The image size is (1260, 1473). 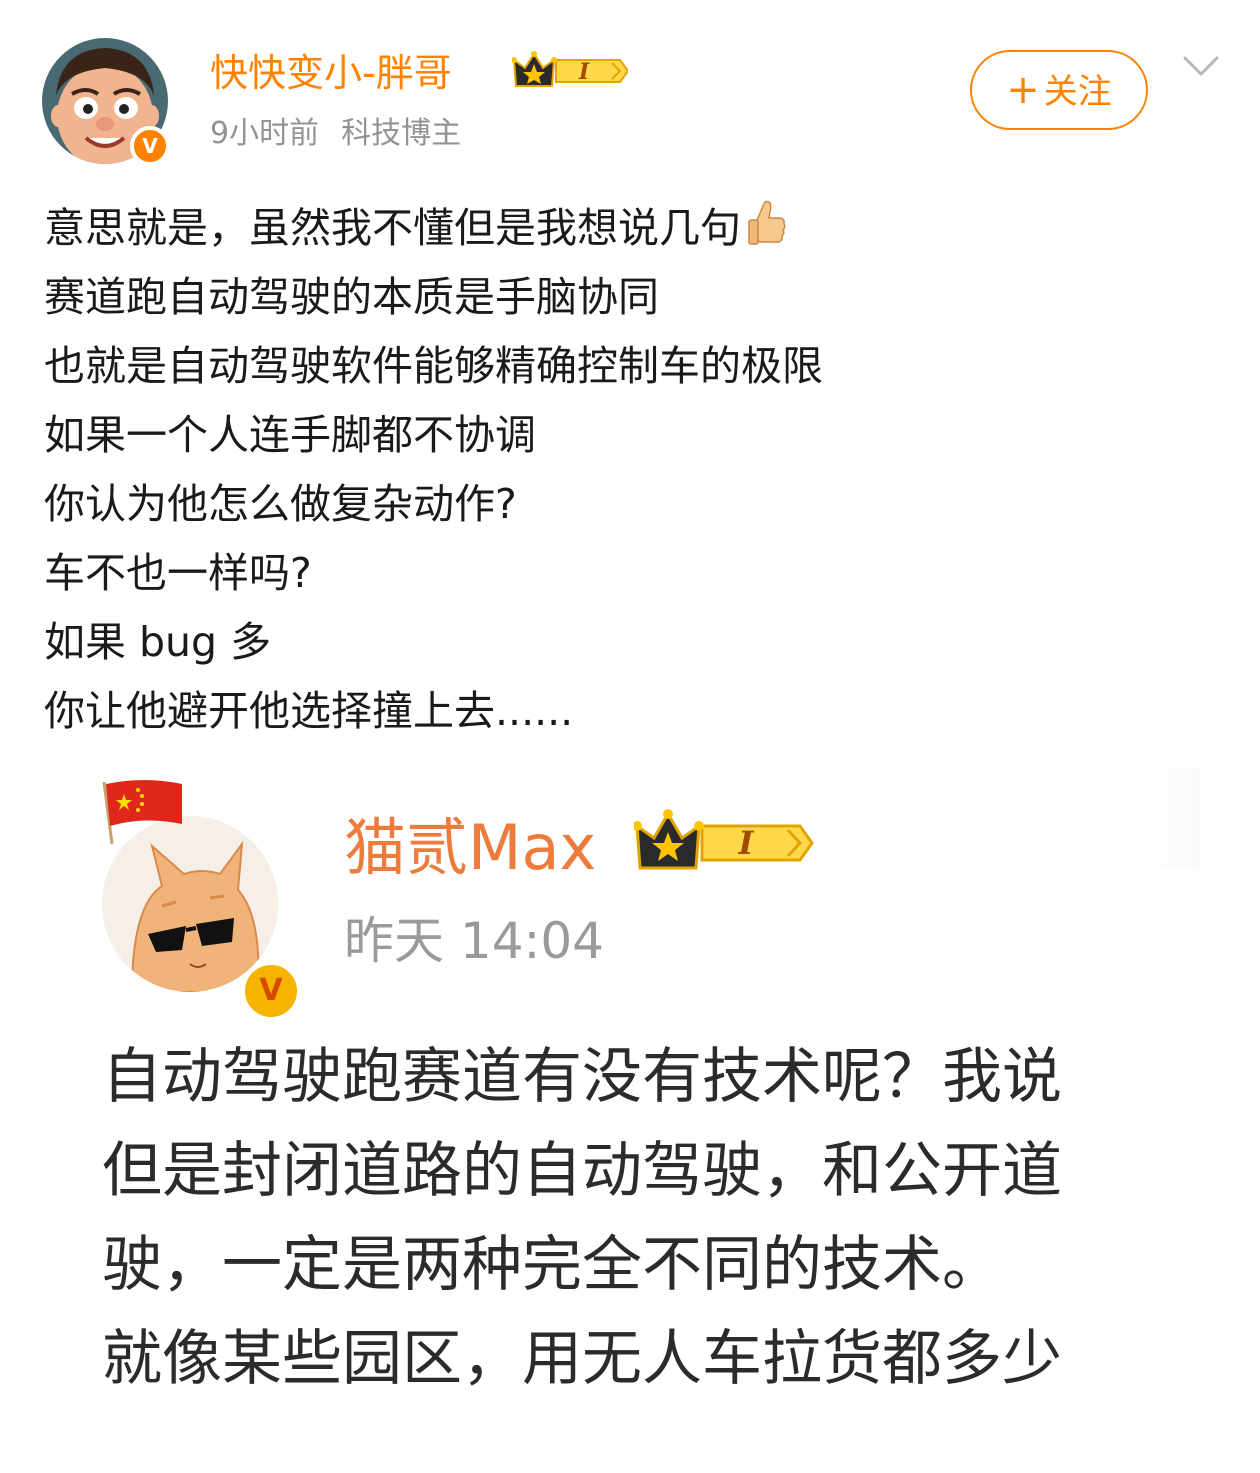 I want to click on author-level-text: I, so click(x=584, y=72).